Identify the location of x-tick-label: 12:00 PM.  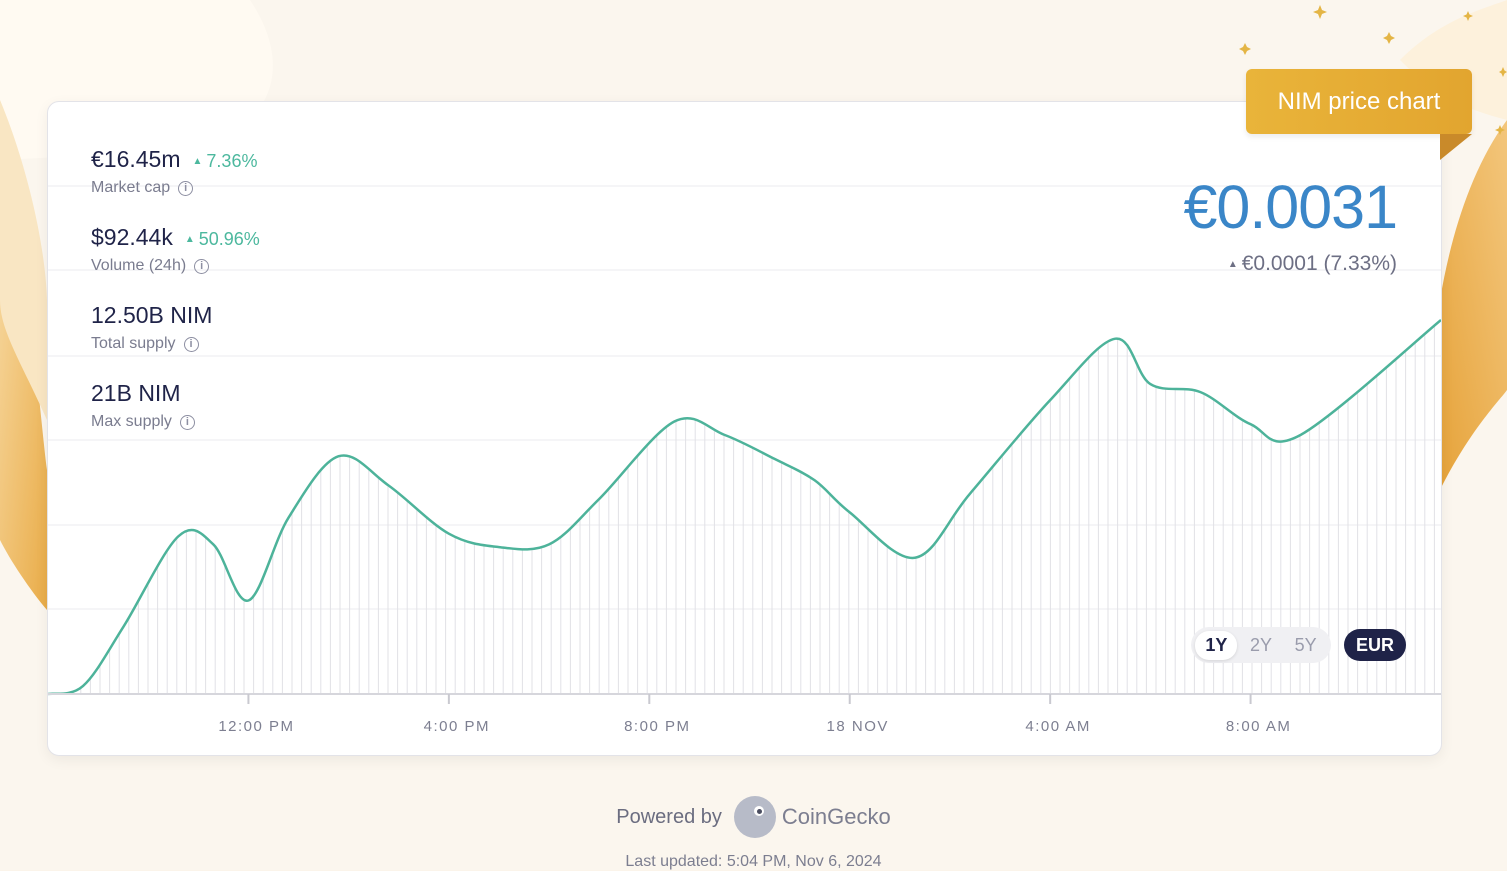
(256, 726).